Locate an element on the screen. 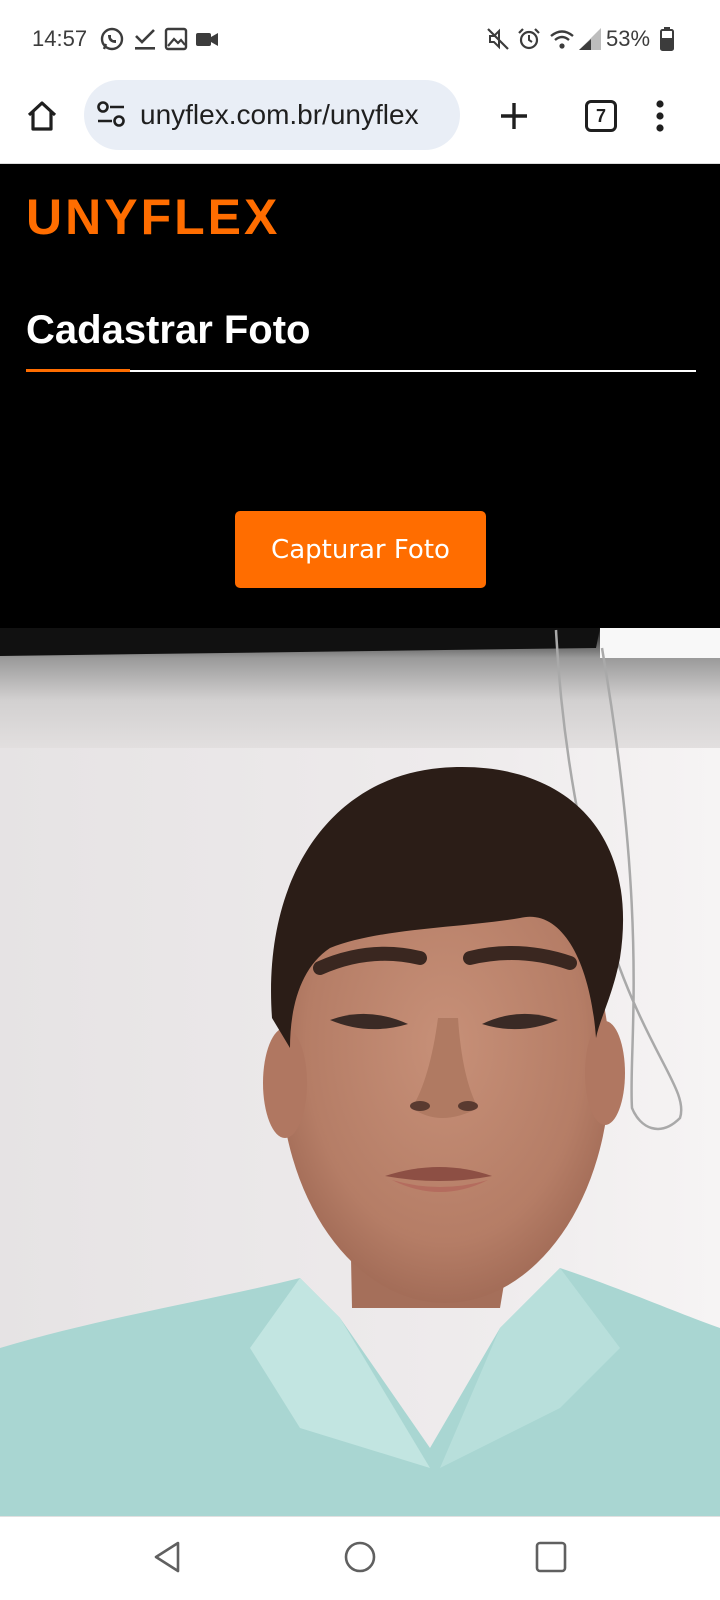 The image size is (720, 1600). browser-menu-button is located at coordinates (660, 116).